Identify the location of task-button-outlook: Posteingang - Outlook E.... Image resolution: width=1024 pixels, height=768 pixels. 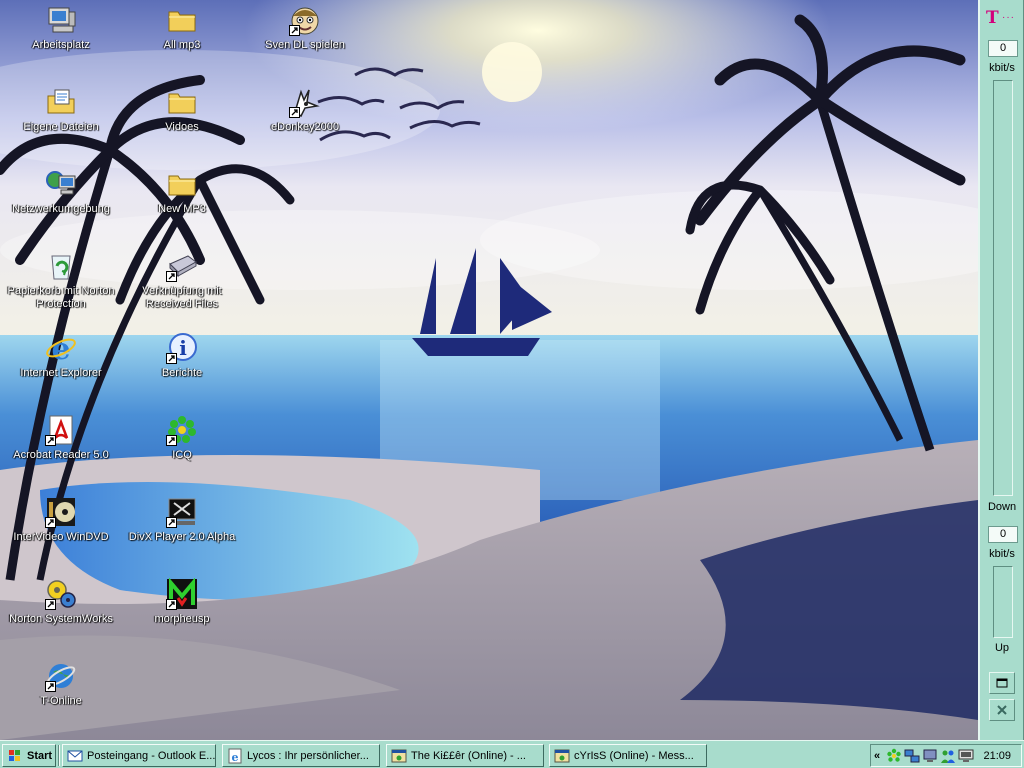
(139, 755).